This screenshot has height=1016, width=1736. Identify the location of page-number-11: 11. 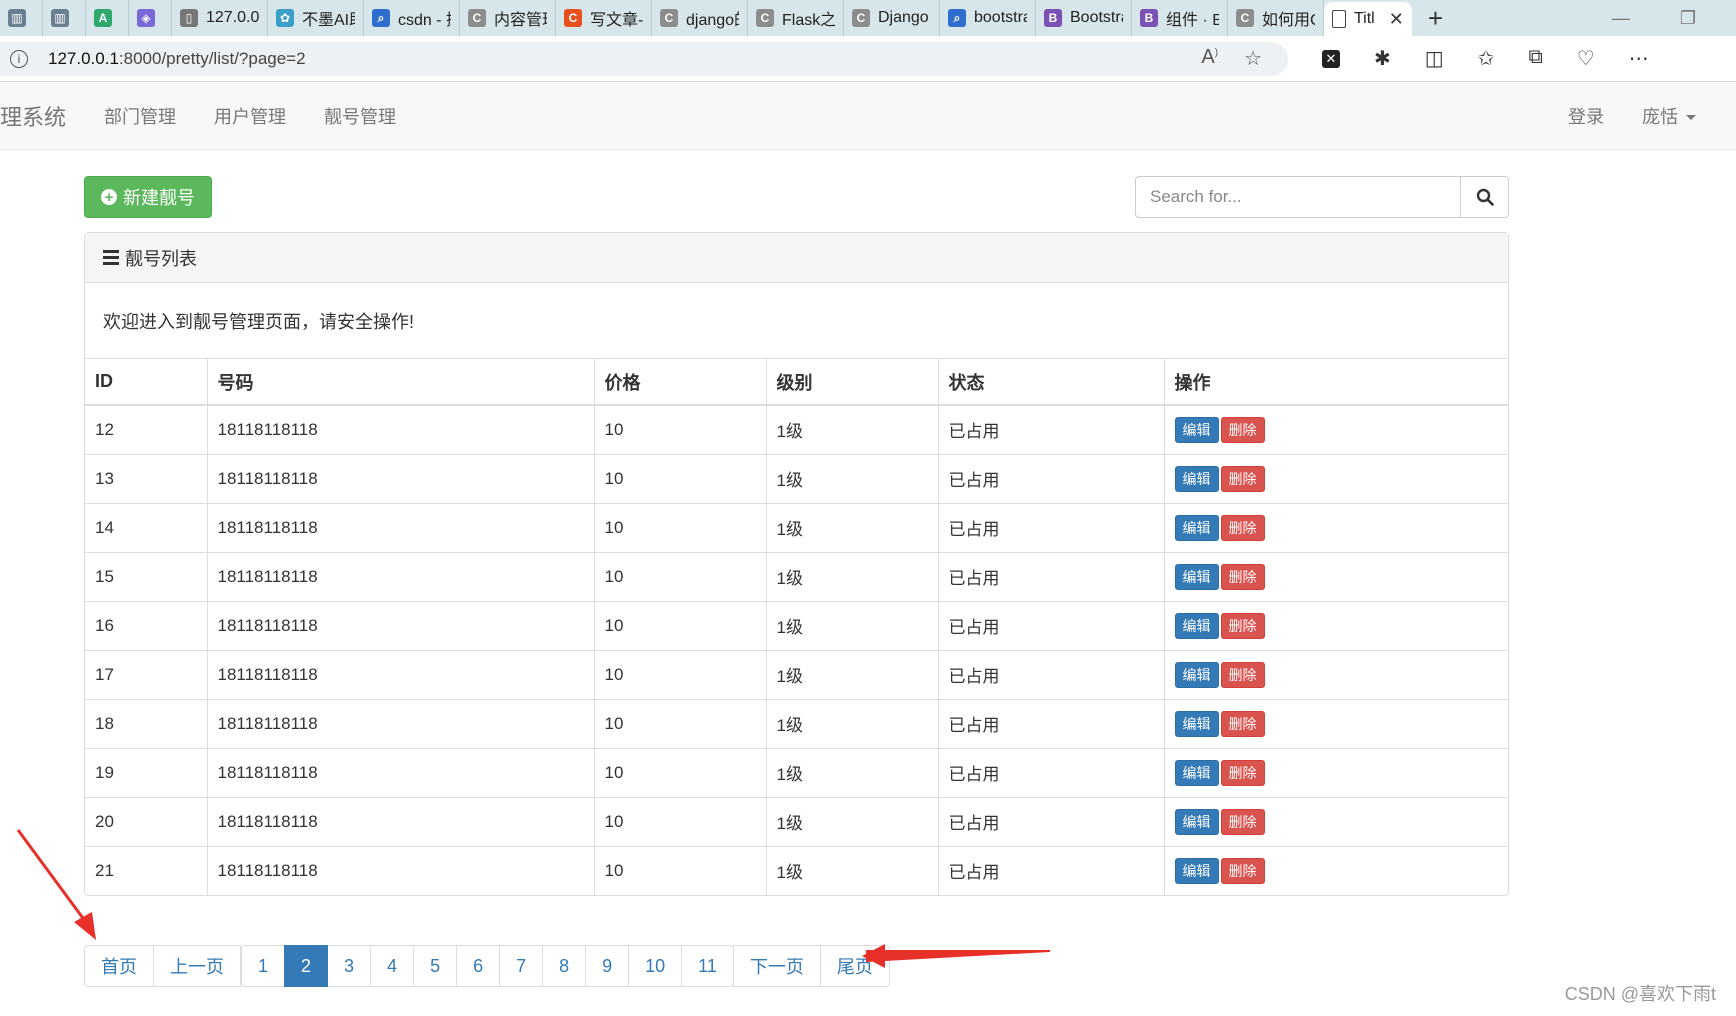
(707, 966).